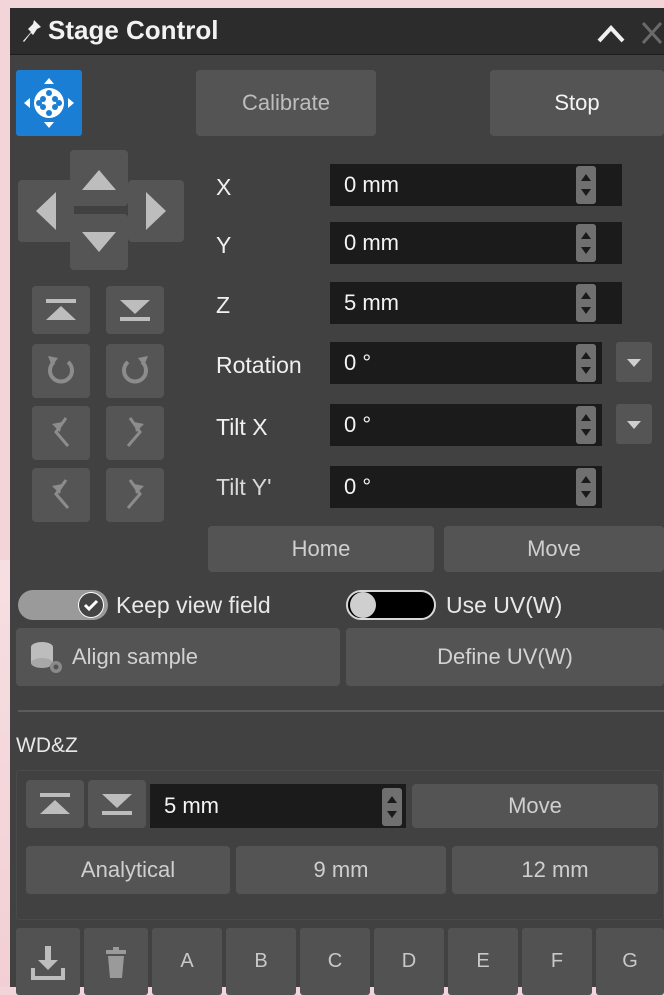  I want to click on move-right-button, so click(156, 211).